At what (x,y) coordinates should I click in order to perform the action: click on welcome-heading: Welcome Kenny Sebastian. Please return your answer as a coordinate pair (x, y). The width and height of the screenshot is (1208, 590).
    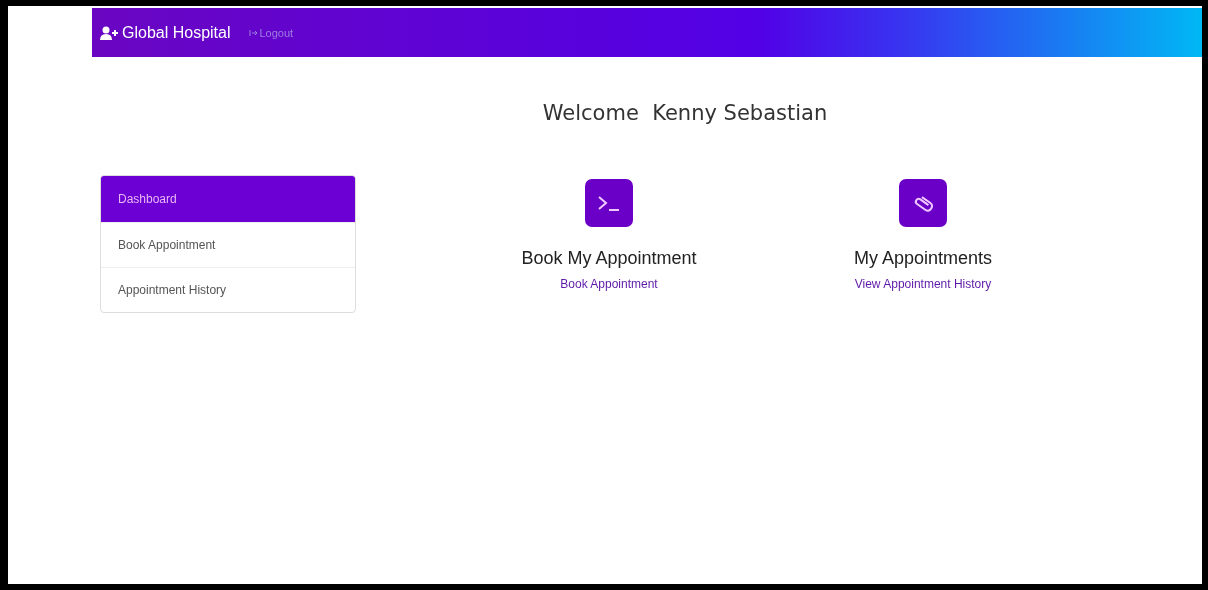
    Looking at the image, I should click on (685, 113).